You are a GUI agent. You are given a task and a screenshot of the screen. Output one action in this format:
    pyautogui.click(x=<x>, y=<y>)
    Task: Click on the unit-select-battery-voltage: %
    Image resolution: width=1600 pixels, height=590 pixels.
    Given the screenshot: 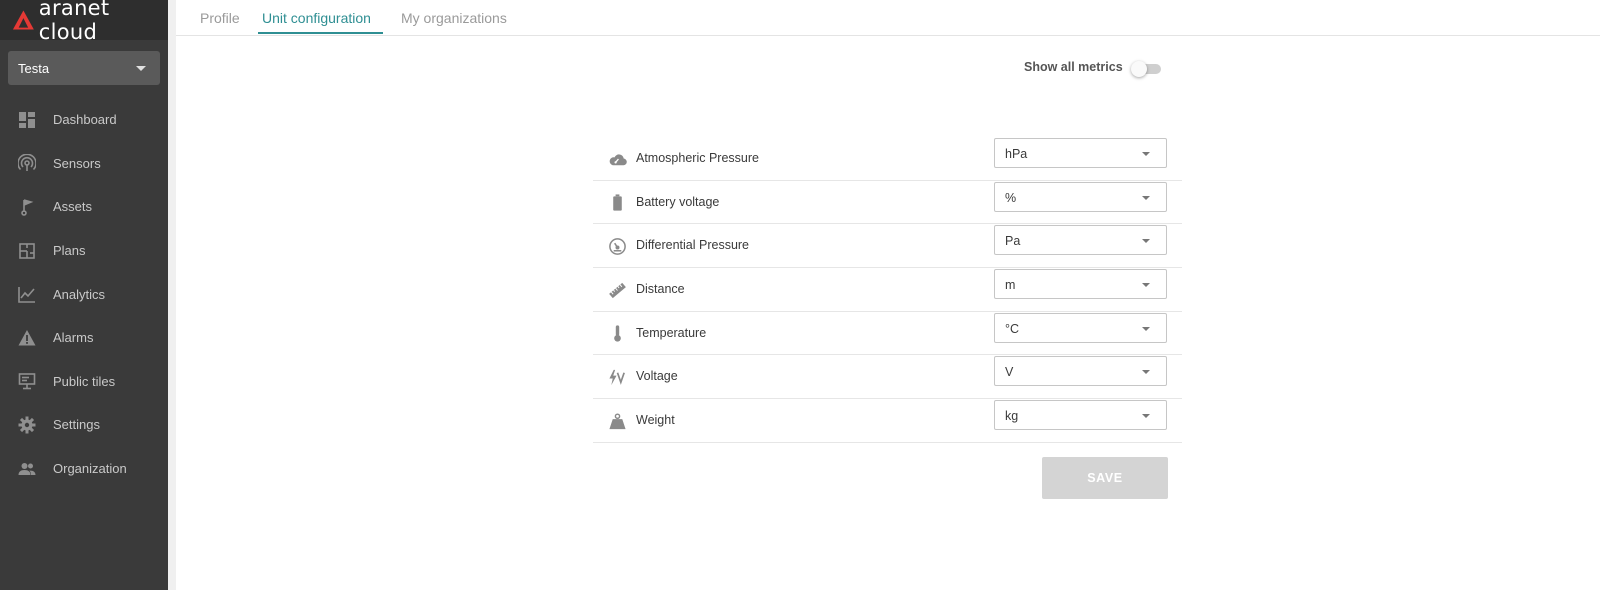 What is the action you would take?
    pyautogui.click(x=1080, y=196)
    